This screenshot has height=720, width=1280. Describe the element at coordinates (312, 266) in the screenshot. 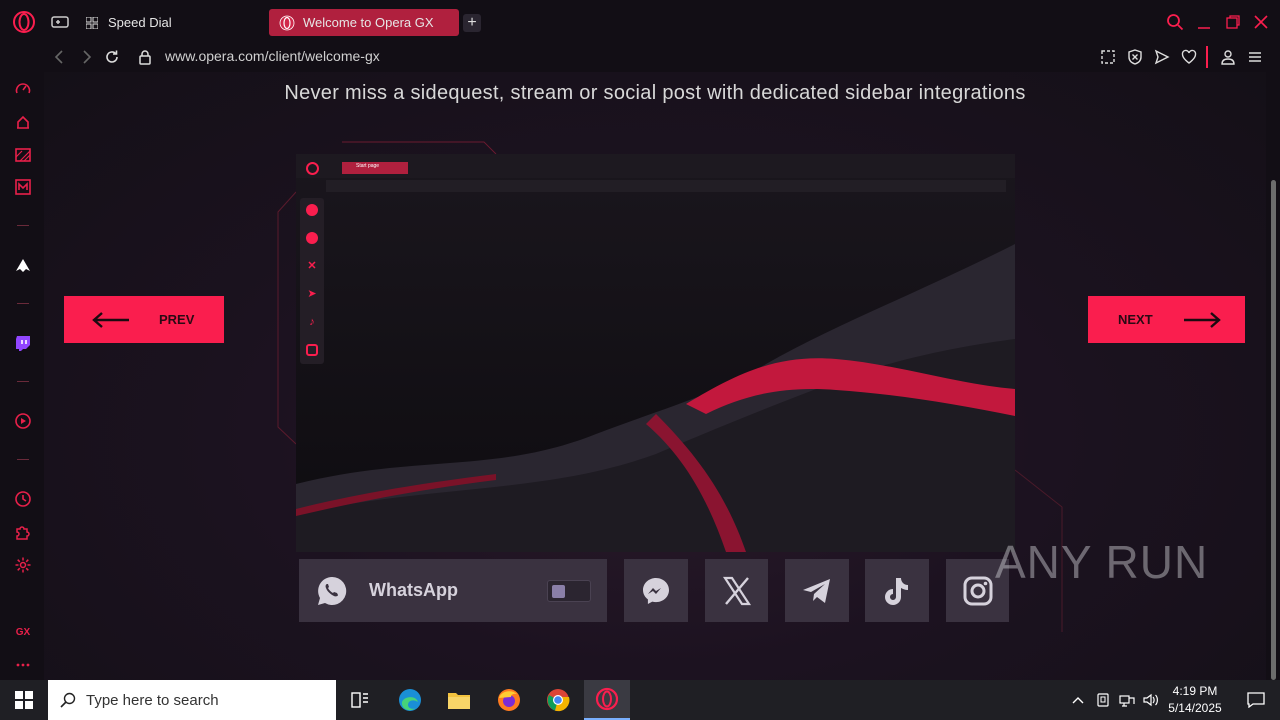

I see `mock-x-icon: ✕` at that location.